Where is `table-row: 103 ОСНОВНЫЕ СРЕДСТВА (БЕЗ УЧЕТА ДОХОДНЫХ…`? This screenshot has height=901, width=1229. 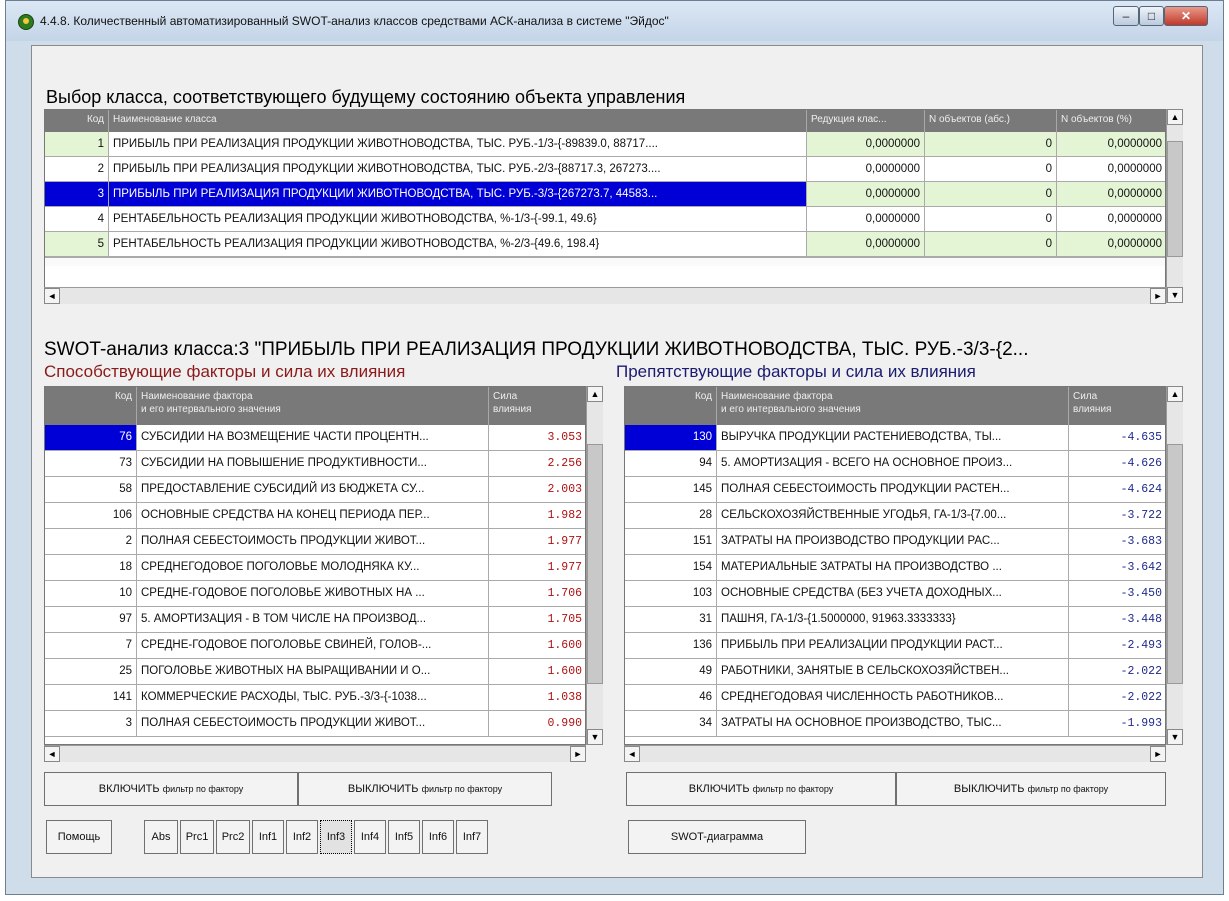
table-row: 103 ОСНОВНЫЕ СРЕДСТВА (БЕЗ УЧЕТА ДОХОДНЫХ… is located at coordinates (895, 594).